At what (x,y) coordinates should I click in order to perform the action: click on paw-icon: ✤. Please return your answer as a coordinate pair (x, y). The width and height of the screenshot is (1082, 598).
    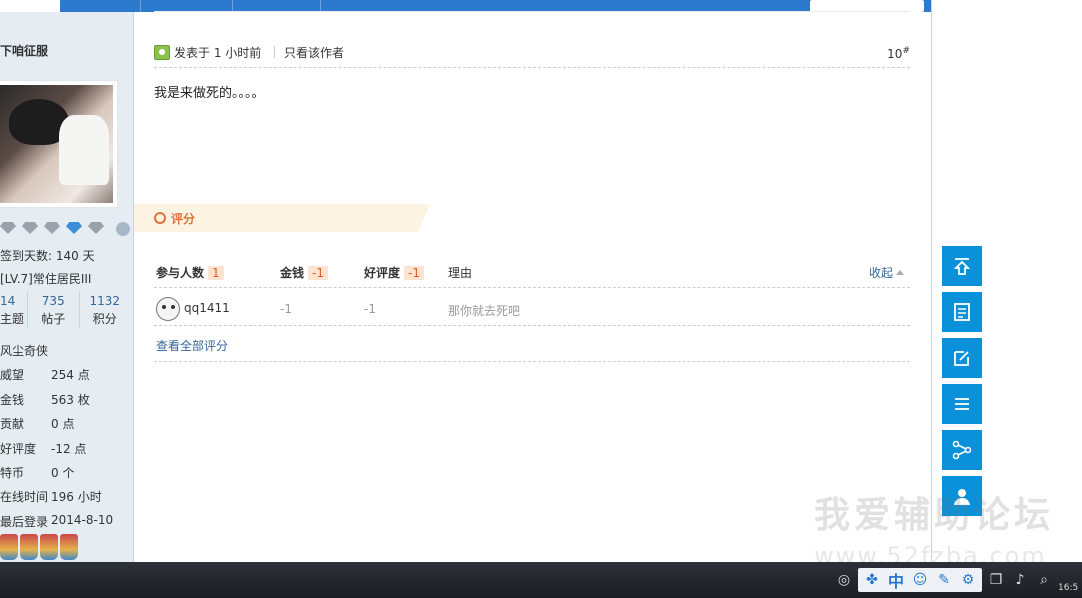
    Looking at the image, I should click on (872, 580).